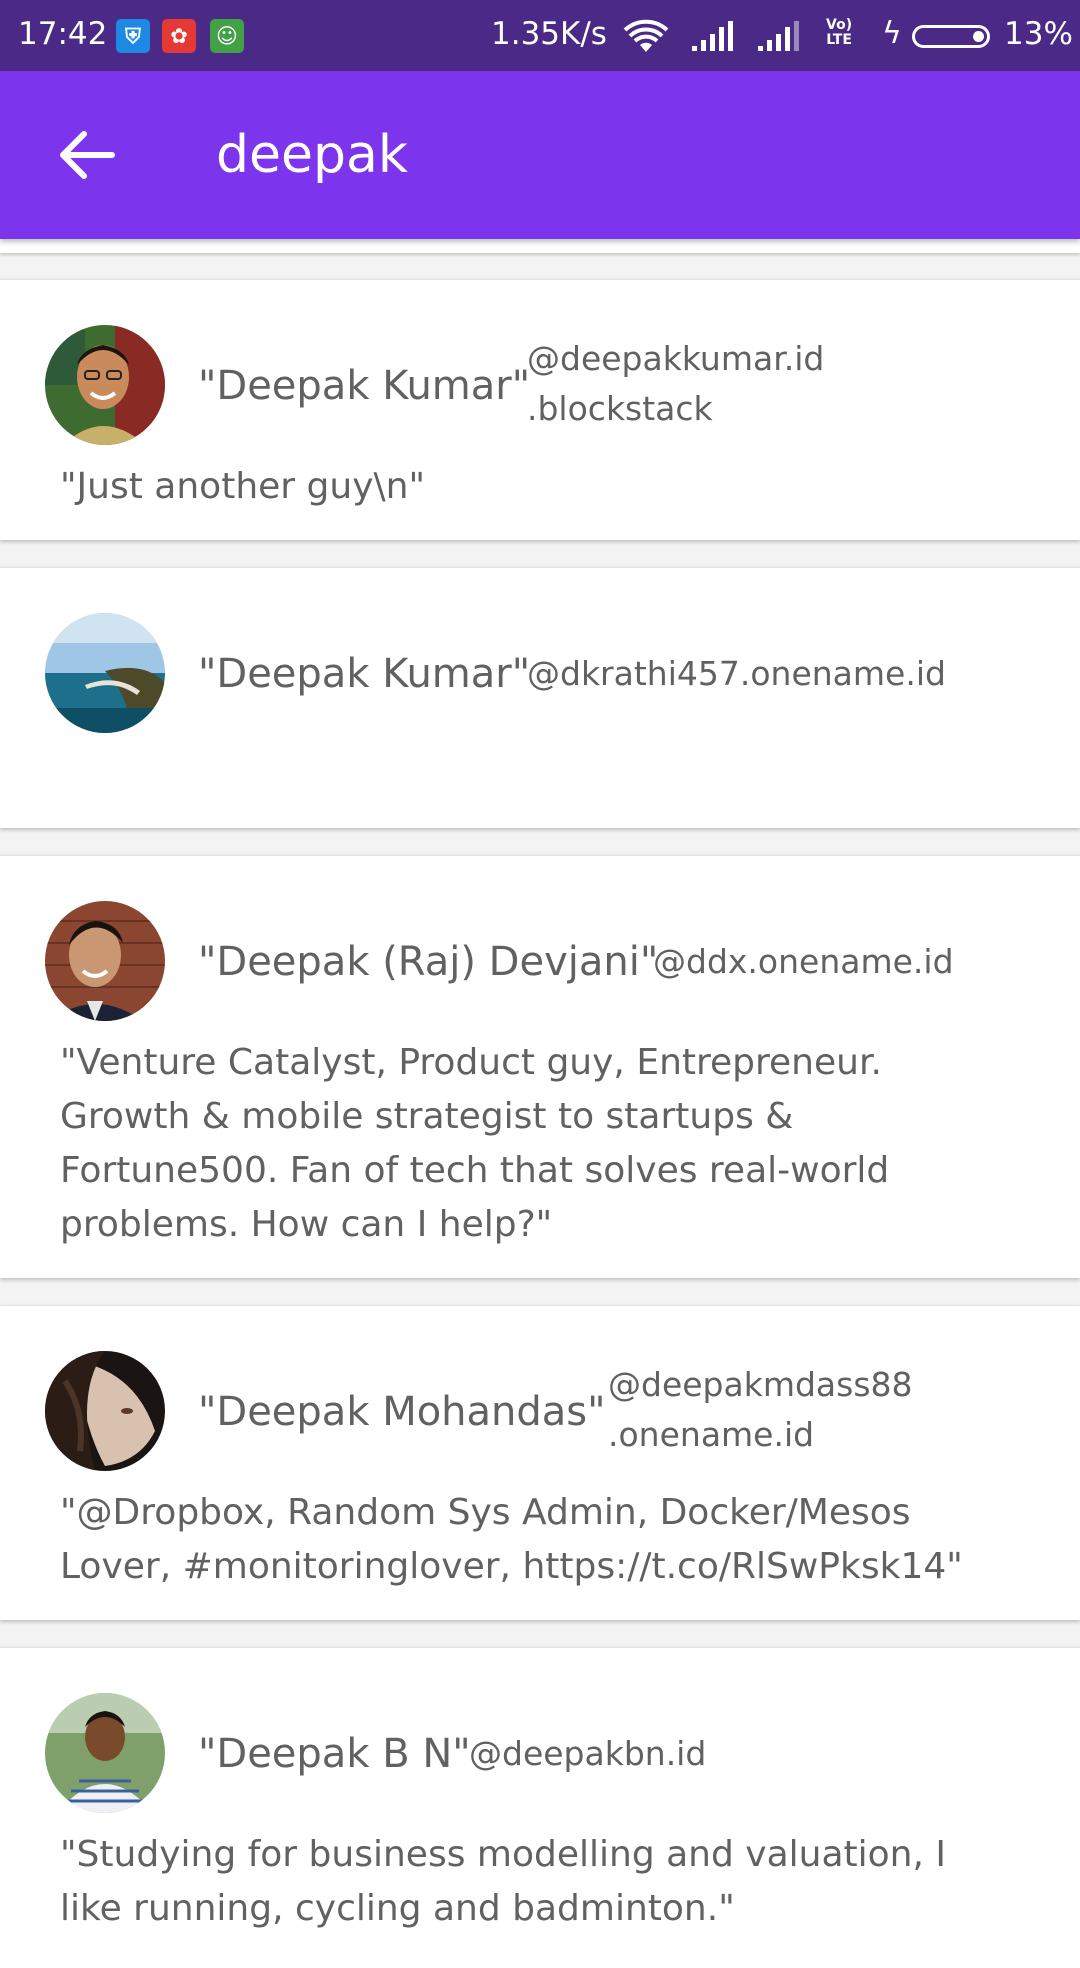 The image size is (1080, 1968). I want to click on display-name: "Deepak (Raj) Devjani", so click(428, 962).